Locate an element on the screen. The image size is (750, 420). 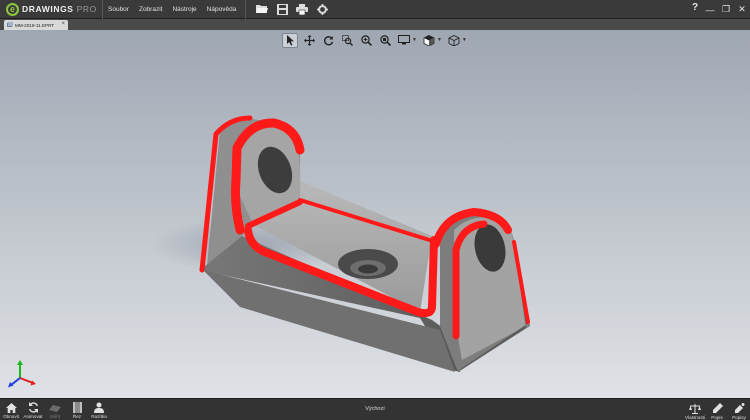
section-label: Řez is located at coordinates (77, 416).